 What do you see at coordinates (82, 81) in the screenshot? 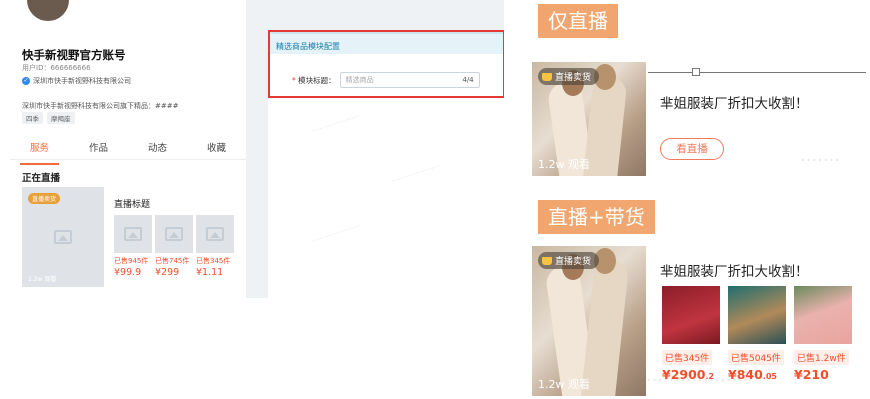
I see `company-name: 深圳市快手新视野科技有限公司` at bounding box center [82, 81].